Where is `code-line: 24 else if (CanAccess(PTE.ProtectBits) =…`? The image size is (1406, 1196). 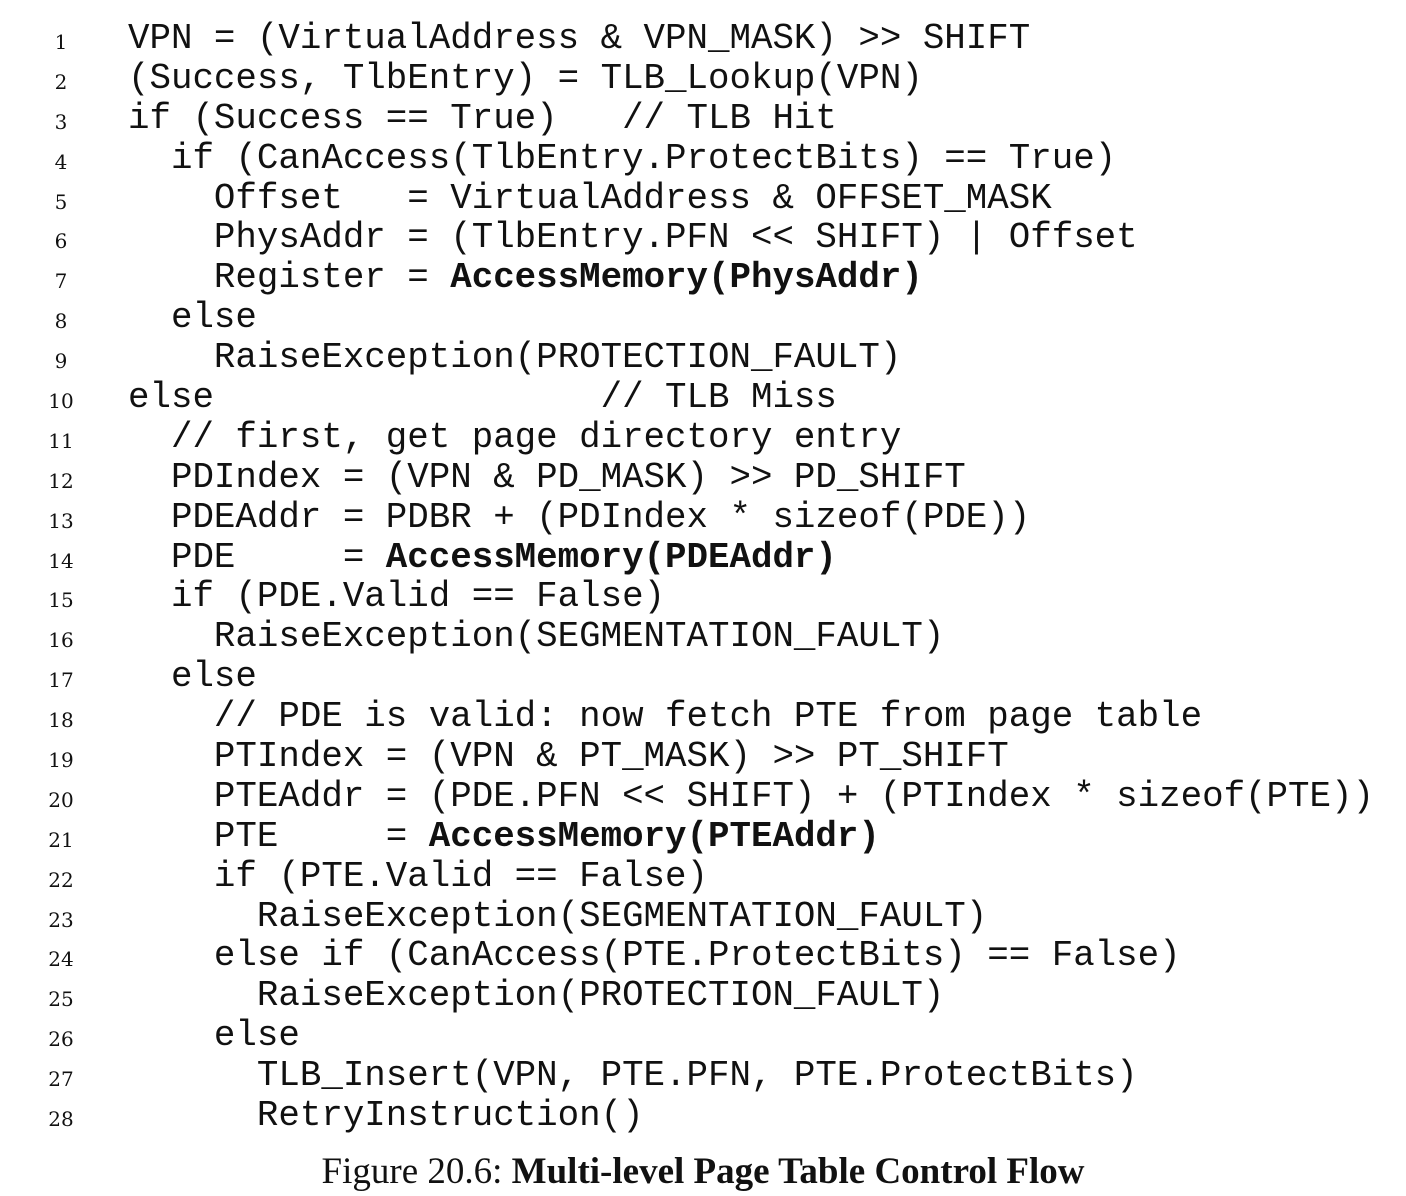
code-line: 24 else if (CanAccess(PTE.ProtectBits) =… is located at coordinates (703, 956).